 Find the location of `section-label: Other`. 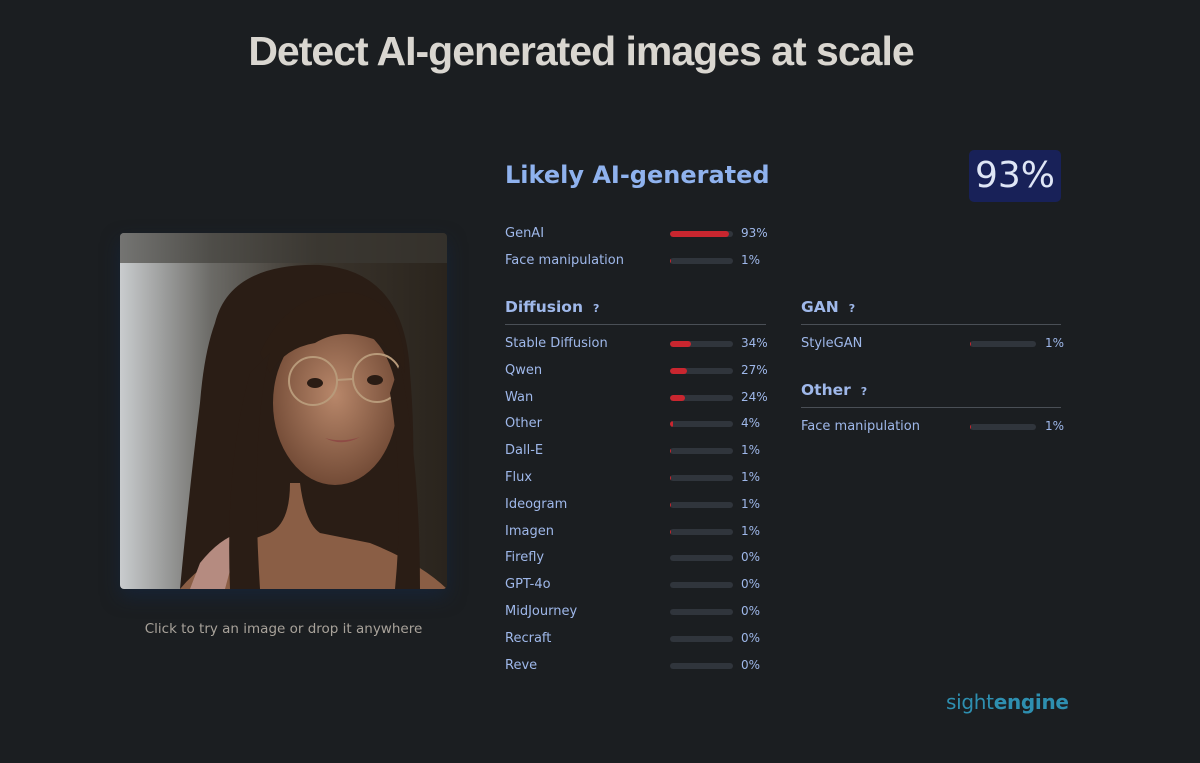

section-label: Other is located at coordinates (826, 390).